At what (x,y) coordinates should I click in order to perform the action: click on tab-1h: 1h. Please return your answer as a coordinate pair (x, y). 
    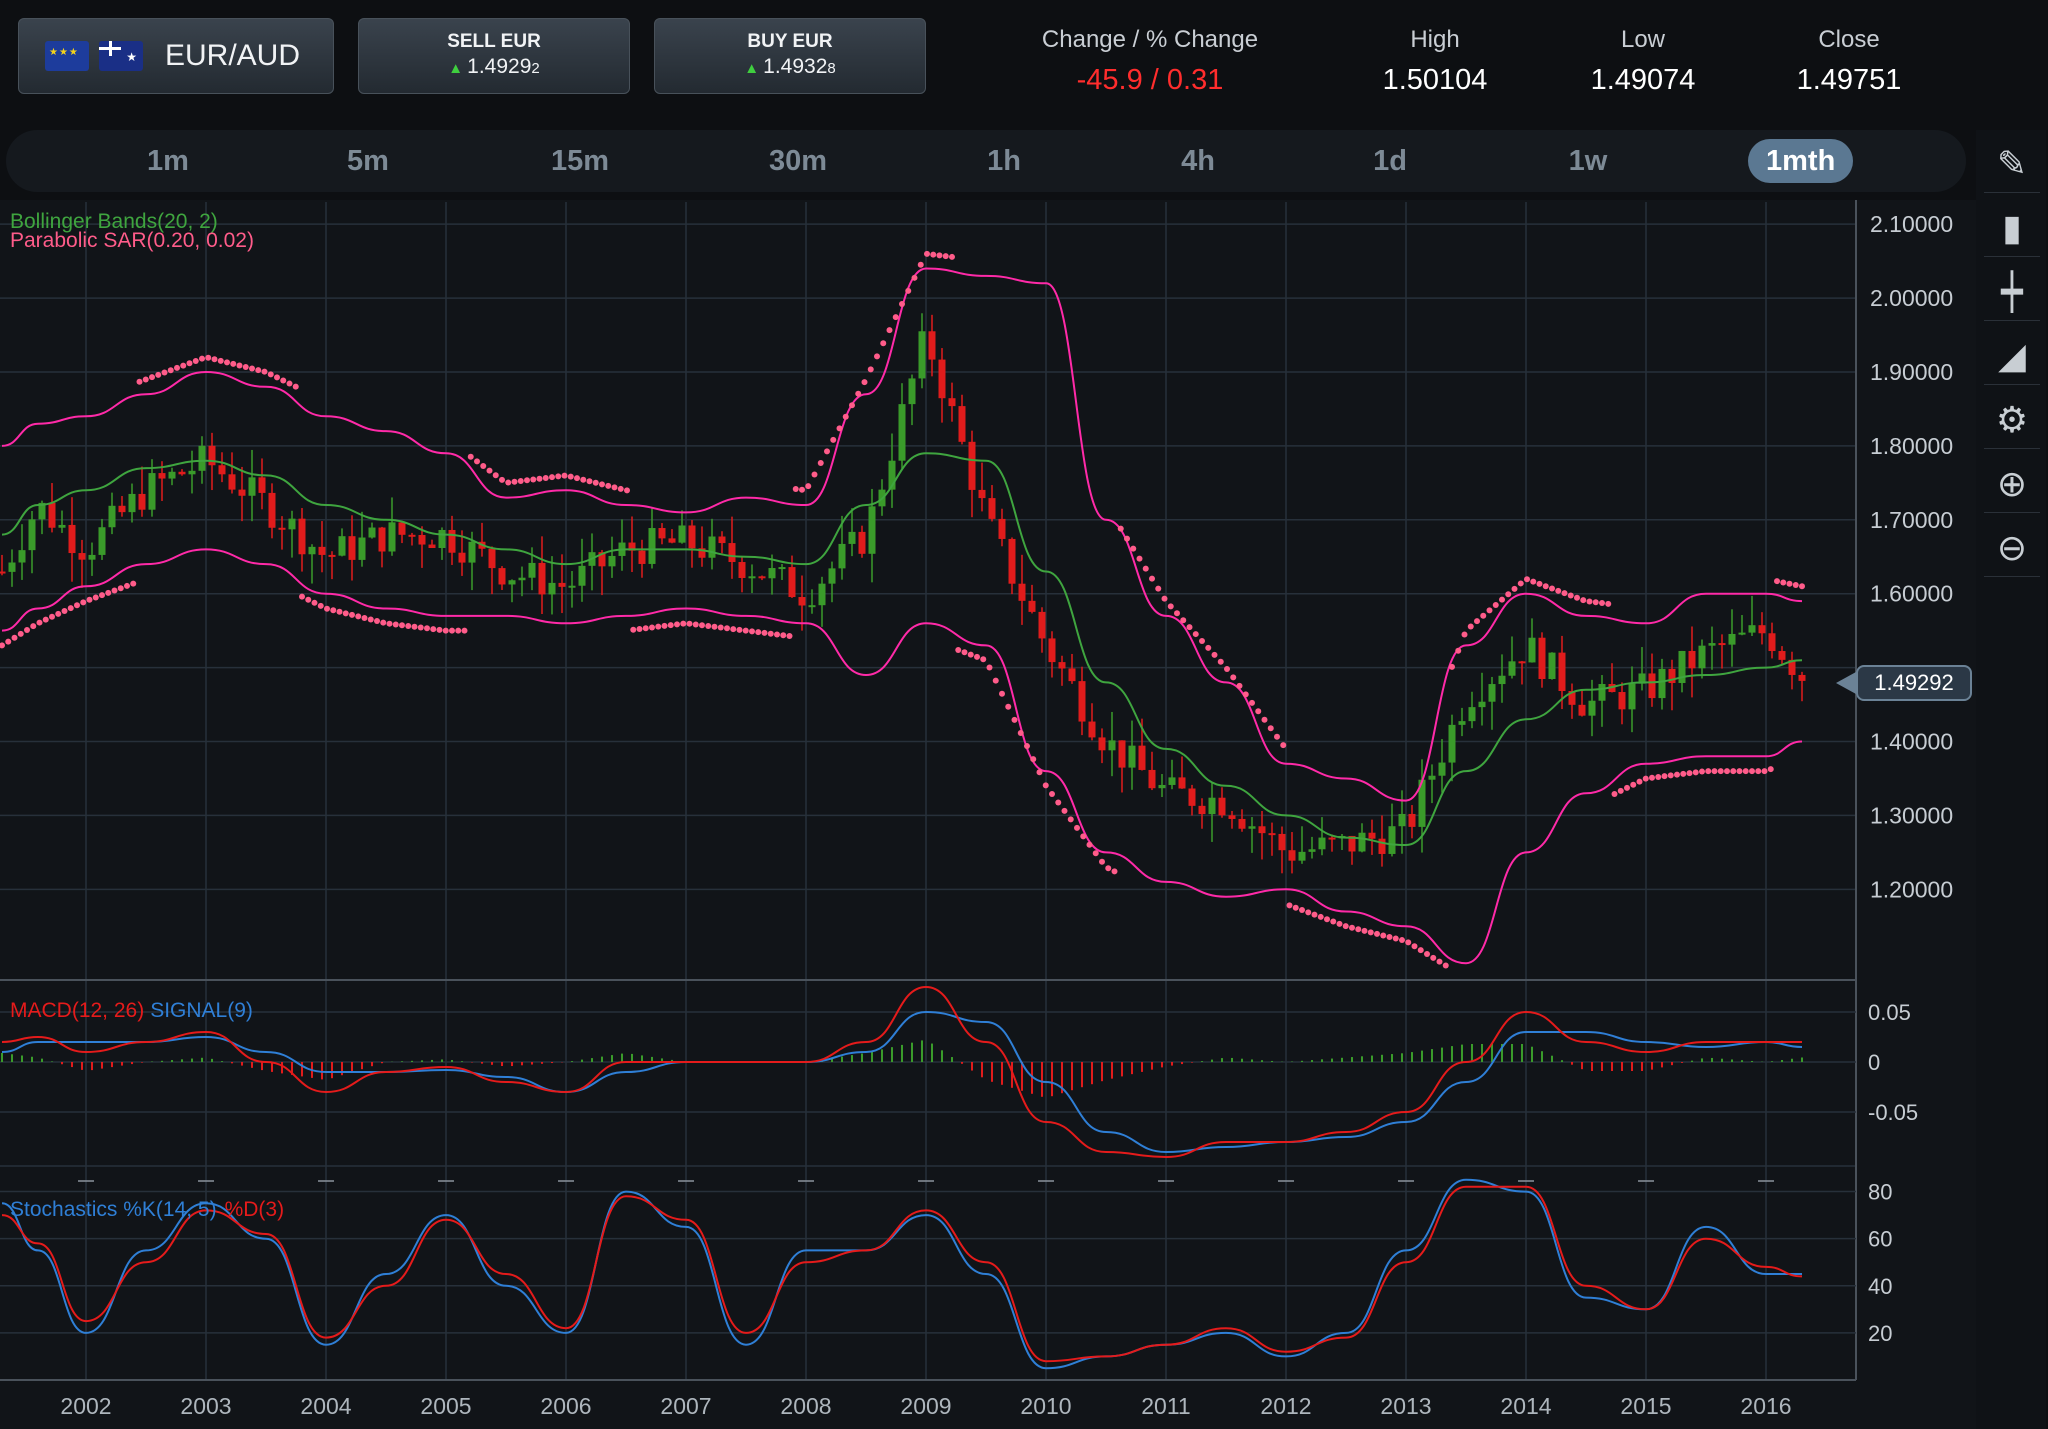
    Looking at the image, I should click on (1004, 161).